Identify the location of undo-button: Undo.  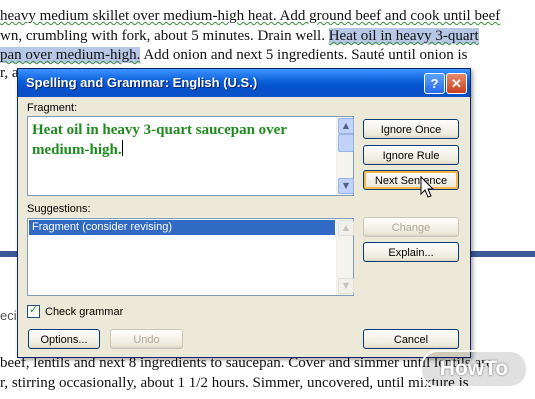
(146, 339).